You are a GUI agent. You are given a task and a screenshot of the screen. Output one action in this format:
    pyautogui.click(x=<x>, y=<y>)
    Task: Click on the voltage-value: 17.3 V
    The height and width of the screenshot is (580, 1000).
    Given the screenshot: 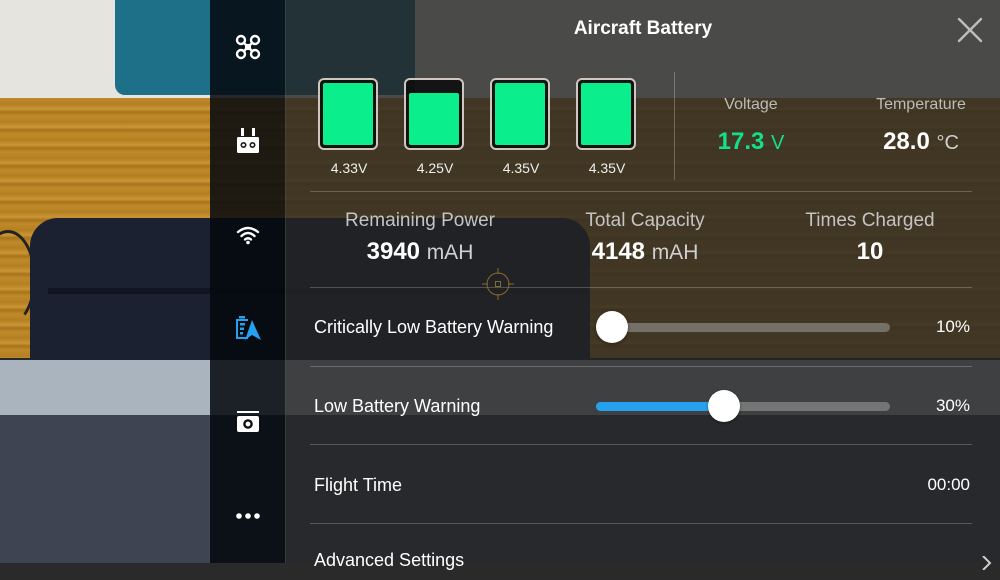 What is the action you would take?
    pyautogui.click(x=751, y=142)
    